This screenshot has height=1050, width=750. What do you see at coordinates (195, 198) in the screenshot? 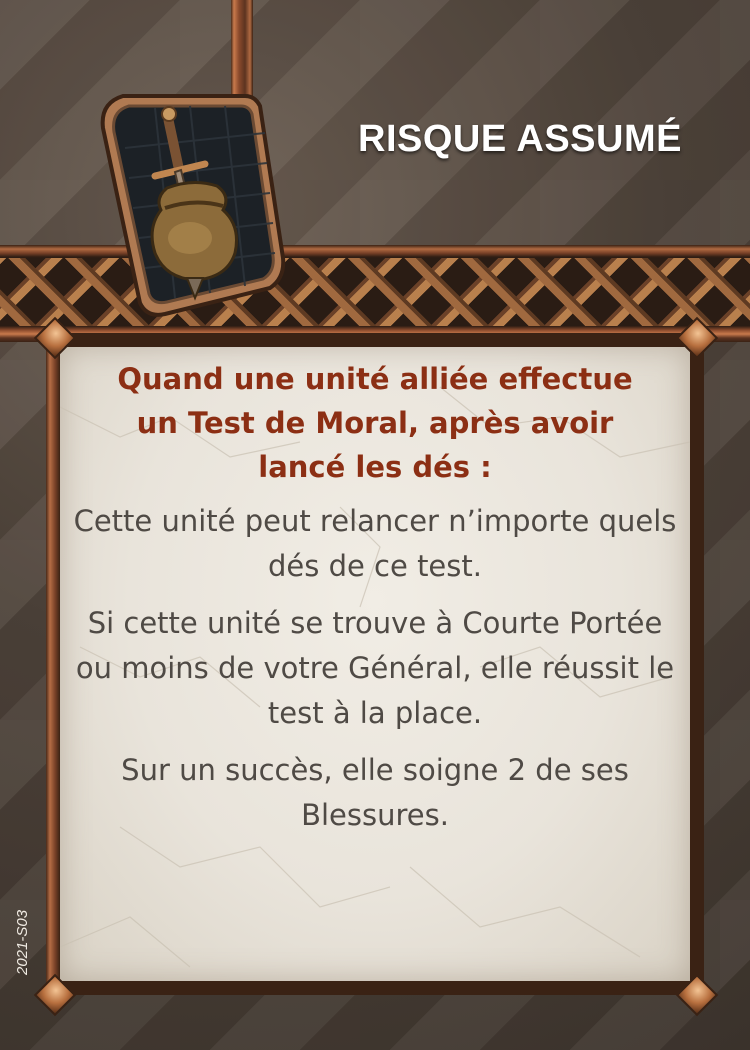
I see `card-crest` at bounding box center [195, 198].